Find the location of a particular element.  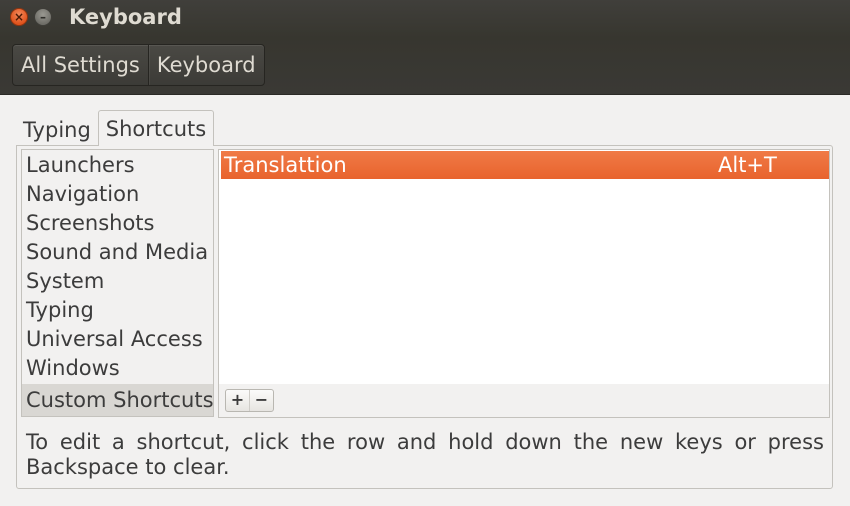

breadcrumb: All Settings Keyboard is located at coordinates (138, 65).